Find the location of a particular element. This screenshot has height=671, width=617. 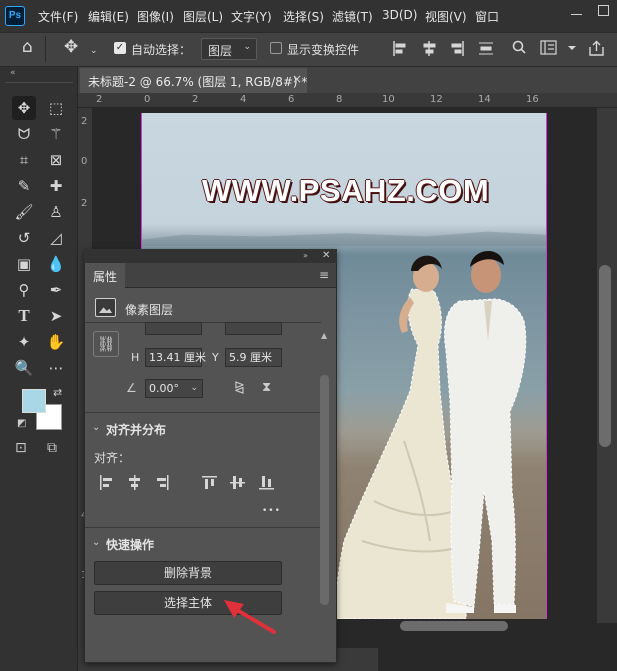

vertical-scrollbar-thumb is located at coordinates (605, 356).